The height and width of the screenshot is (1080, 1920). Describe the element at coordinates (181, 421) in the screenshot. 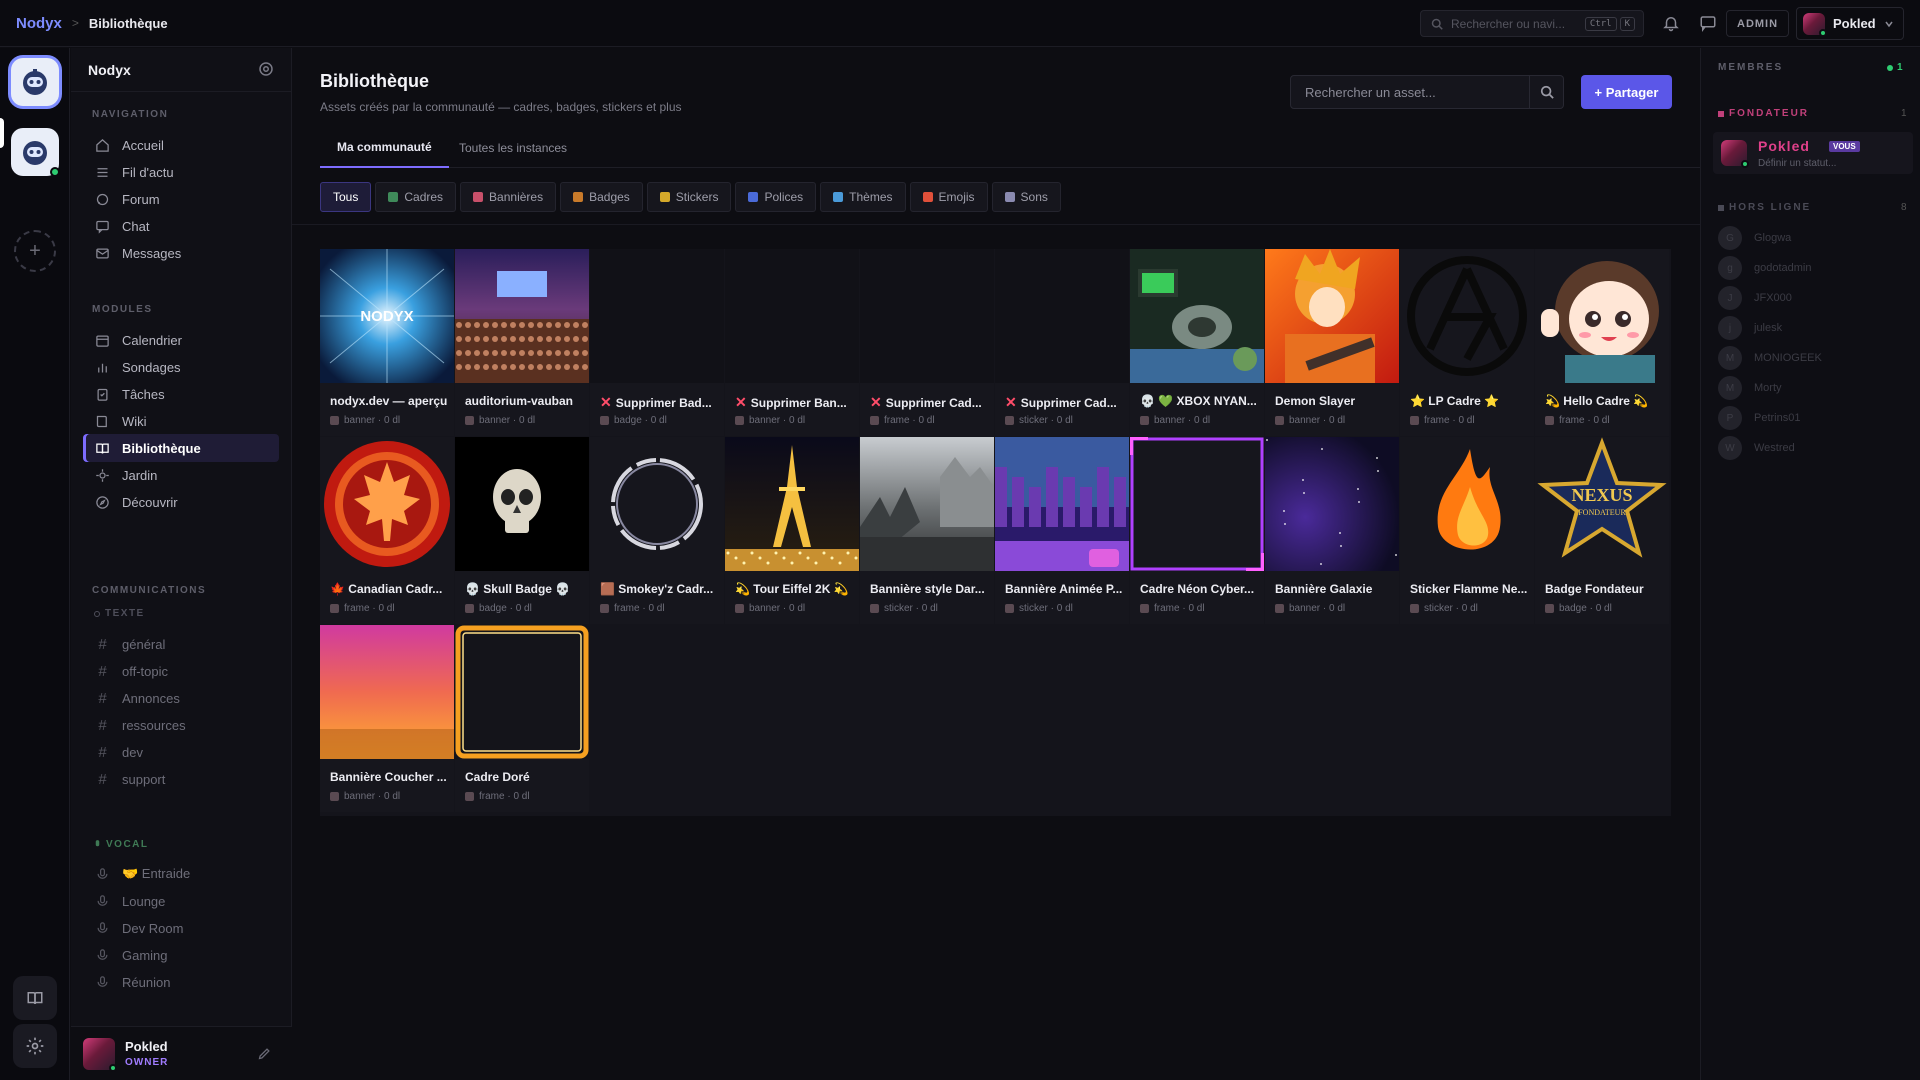

I see `sidebar-item-wiki: Wiki` at that location.